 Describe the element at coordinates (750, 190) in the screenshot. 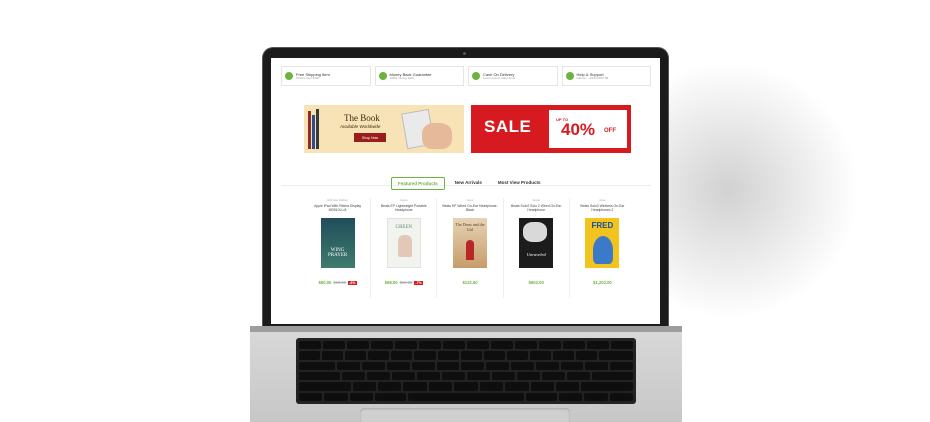

I see `laptop-shadow` at that location.